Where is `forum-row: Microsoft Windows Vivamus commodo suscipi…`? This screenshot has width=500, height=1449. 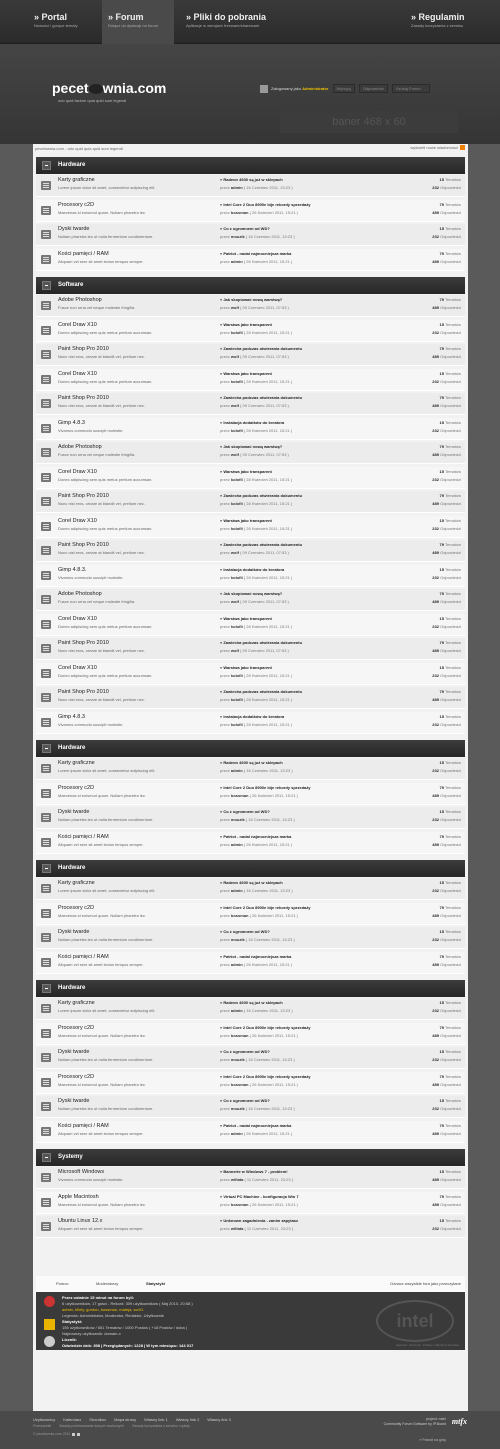
forum-row: Microsoft Windows Vivamus commodo suscipi… is located at coordinates (250, 1178).